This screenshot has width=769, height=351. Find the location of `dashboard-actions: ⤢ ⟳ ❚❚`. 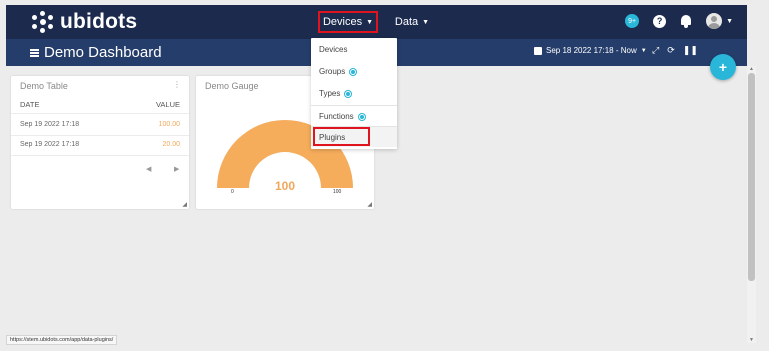

dashboard-actions: ⤢ ⟳ ❚❚ is located at coordinates (675, 50).